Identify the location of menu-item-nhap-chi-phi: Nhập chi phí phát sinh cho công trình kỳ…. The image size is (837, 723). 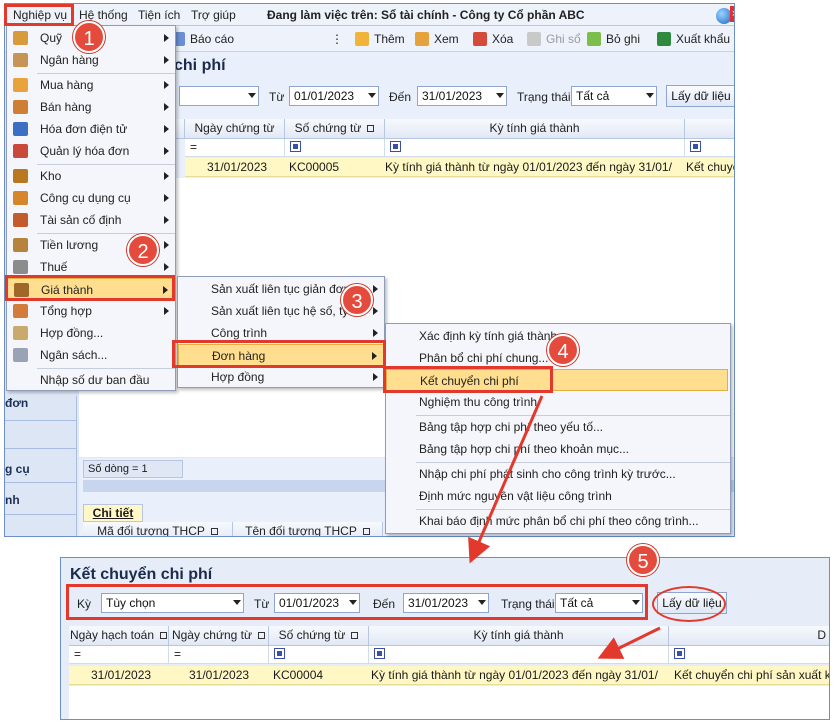
(558, 474).